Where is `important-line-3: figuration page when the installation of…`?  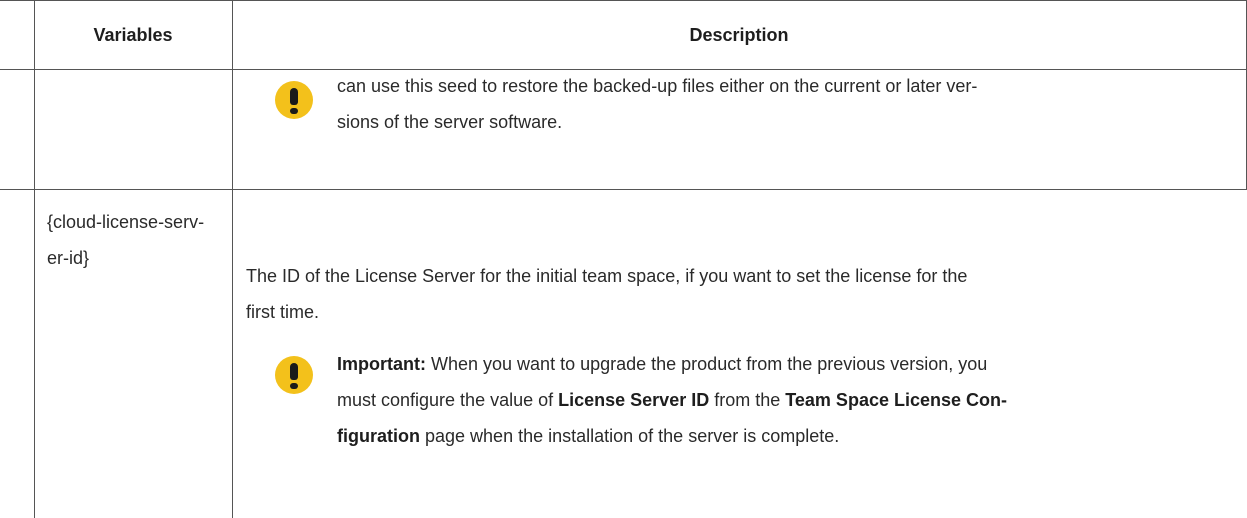 important-line-3: figuration page when the installation of… is located at coordinates (588, 436).